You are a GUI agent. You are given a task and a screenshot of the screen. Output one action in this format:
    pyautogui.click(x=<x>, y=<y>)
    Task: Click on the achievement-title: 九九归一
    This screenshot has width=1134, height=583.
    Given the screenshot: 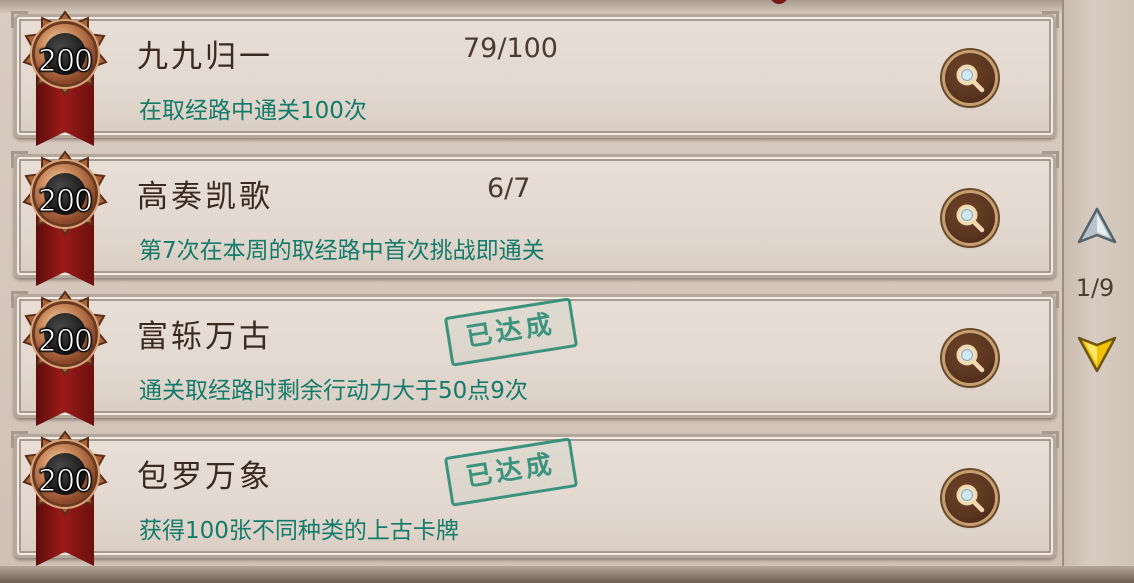 What is the action you would take?
    pyautogui.click(x=205, y=57)
    